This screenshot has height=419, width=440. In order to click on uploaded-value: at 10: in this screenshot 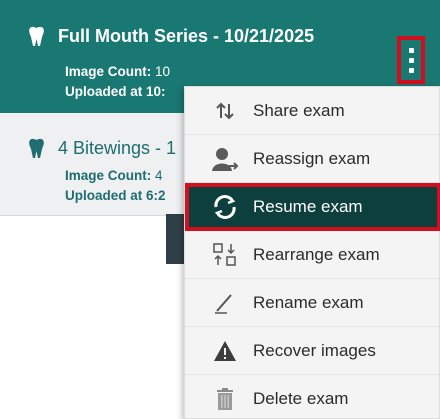, I will do `click(148, 91)`.